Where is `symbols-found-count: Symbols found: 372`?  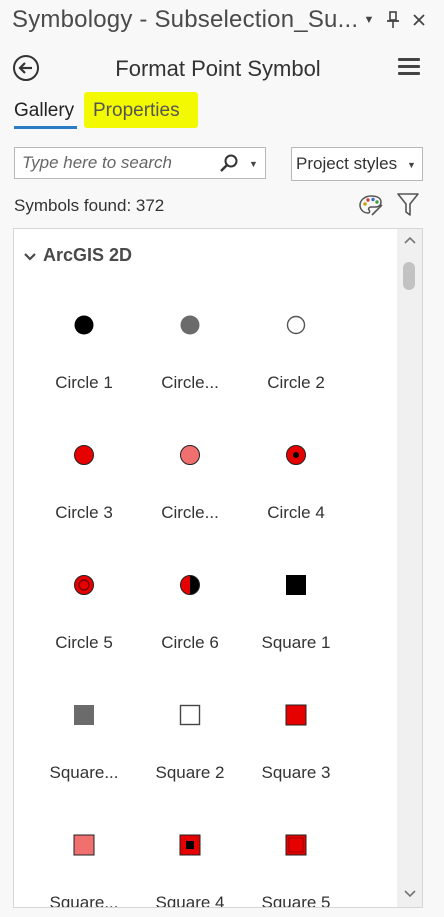
symbols-found-count: Symbols found: 372 is located at coordinates (89, 205).